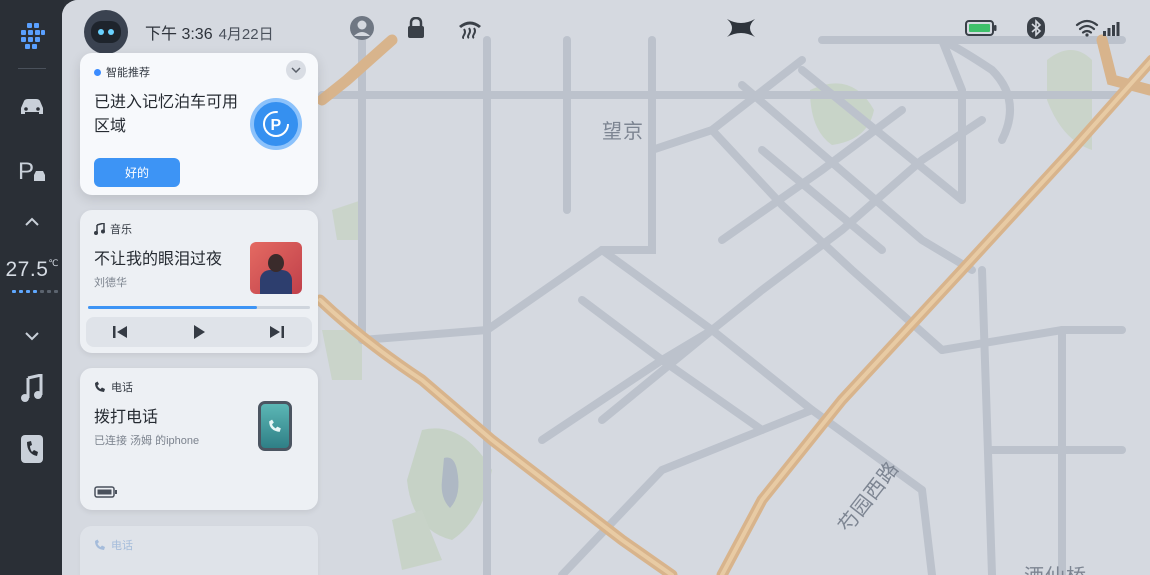 This screenshot has height=575, width=1150. Describe the element at coordinates (32, 287) in the screenshot. I see `left-rail: P 27.5℃` at that location.